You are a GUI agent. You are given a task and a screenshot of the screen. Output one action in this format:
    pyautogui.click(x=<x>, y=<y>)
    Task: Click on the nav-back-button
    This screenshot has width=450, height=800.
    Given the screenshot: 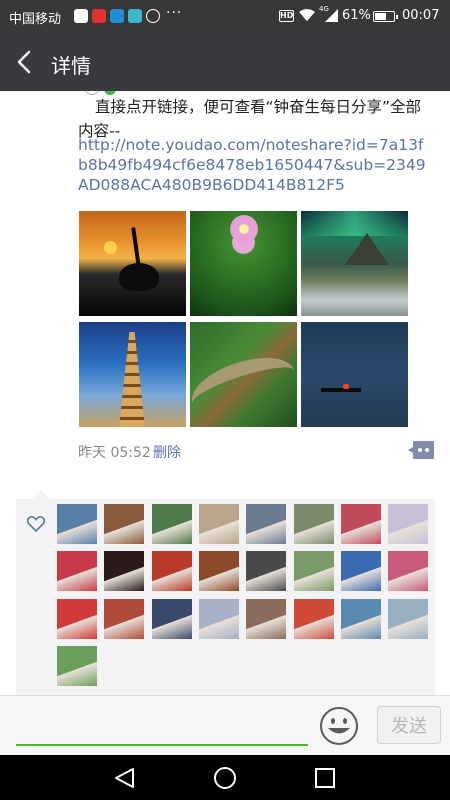 What is the action you would take?
    pyautogui.click(x=125, y=778)
    